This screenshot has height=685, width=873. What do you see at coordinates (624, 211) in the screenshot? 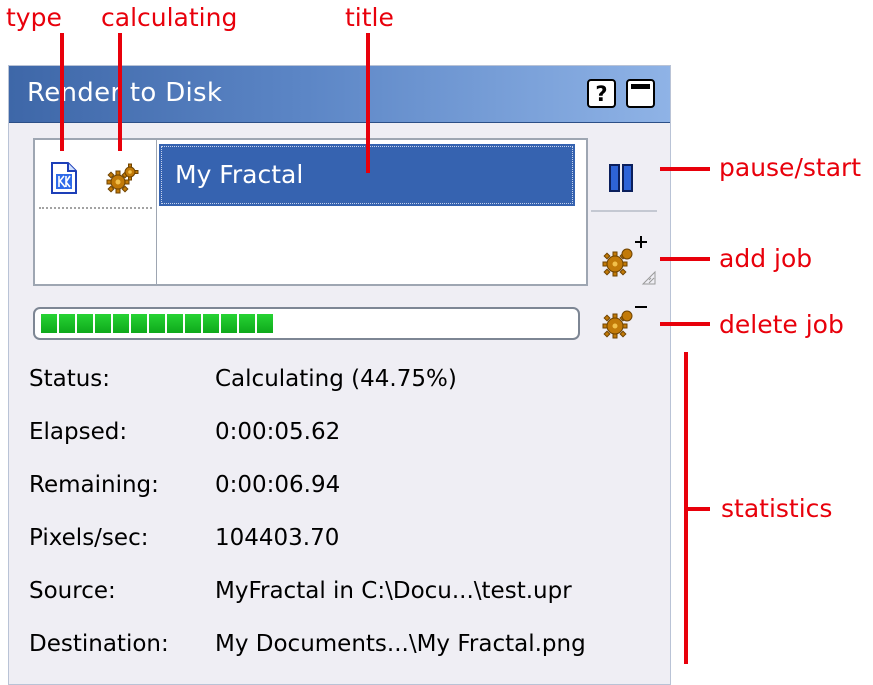
I see `sidebar-separator` at bounding box center [624, 211].